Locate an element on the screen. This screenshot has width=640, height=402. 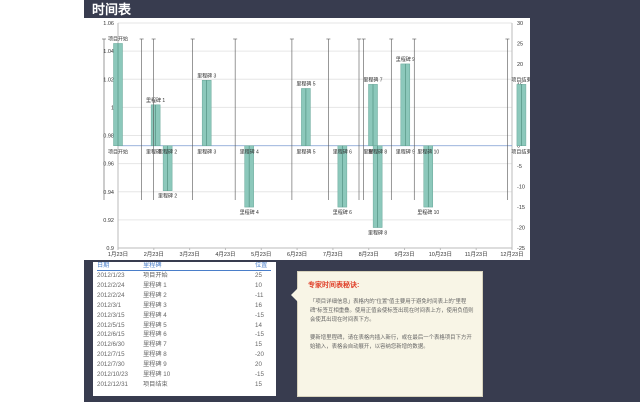
cell-date: 2012/7/15 is located at coordinates (120, 355).